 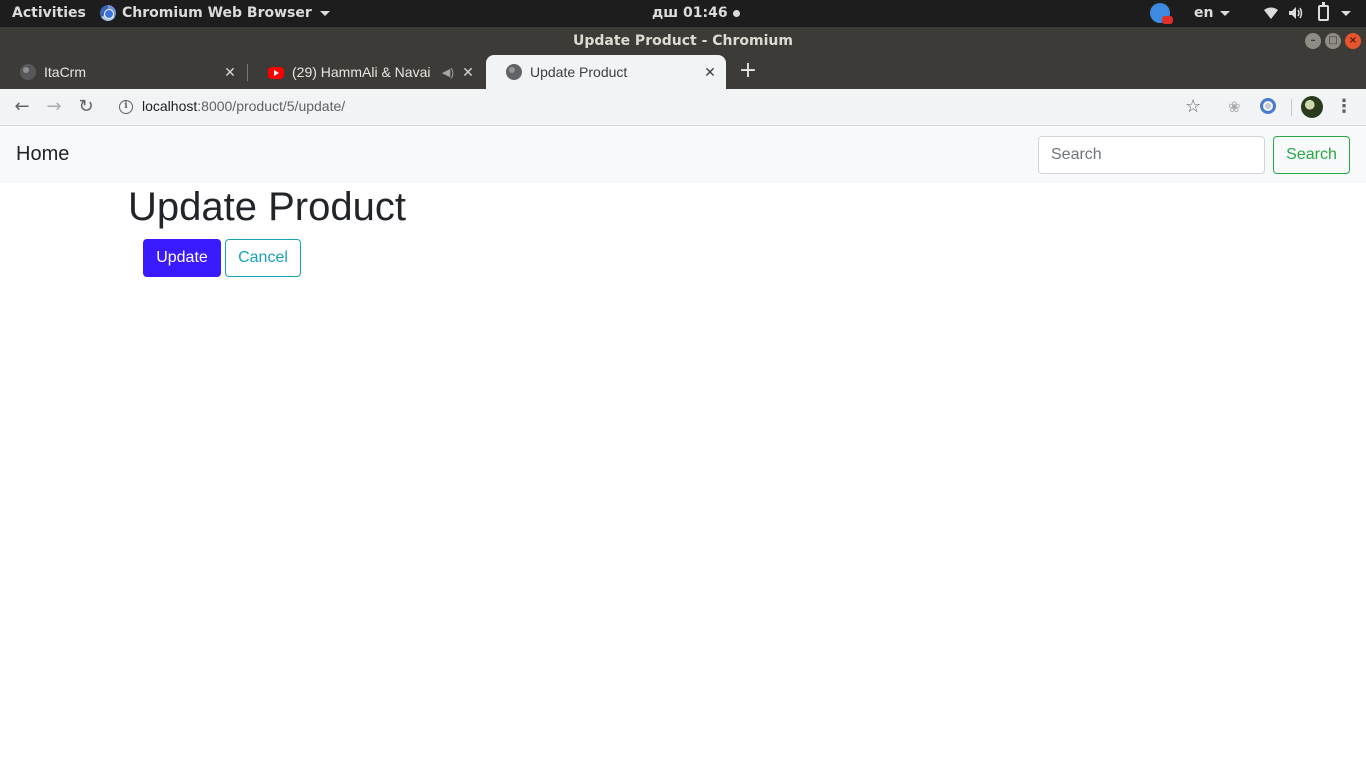 I want to click on more-menu-icon: ⋮, so click(x=1344, y=107).